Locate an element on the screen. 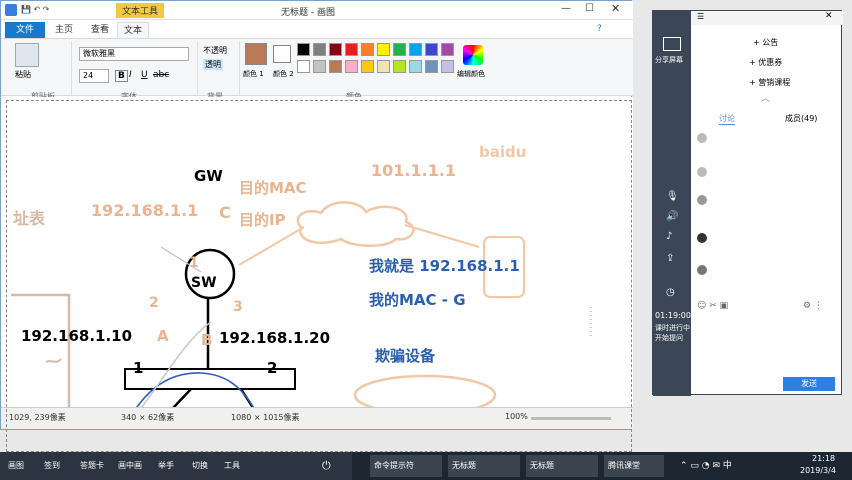 The height and width of the screenshot is (480, 852). toolbar-item-hand: 举手 is located at coordinates (166, 466).